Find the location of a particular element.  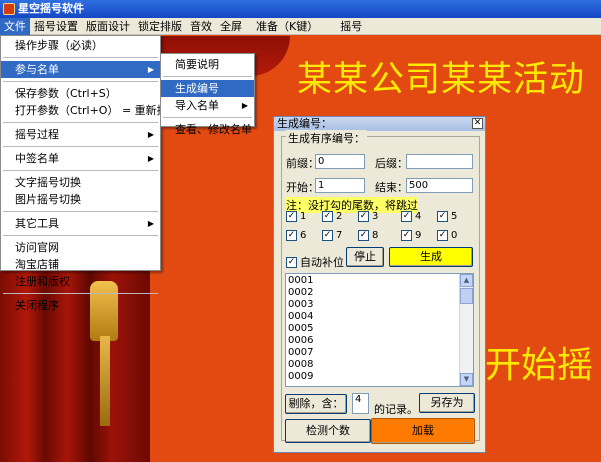

digit-checkbox: ✓ 3 is located at coordinates (368, 216).